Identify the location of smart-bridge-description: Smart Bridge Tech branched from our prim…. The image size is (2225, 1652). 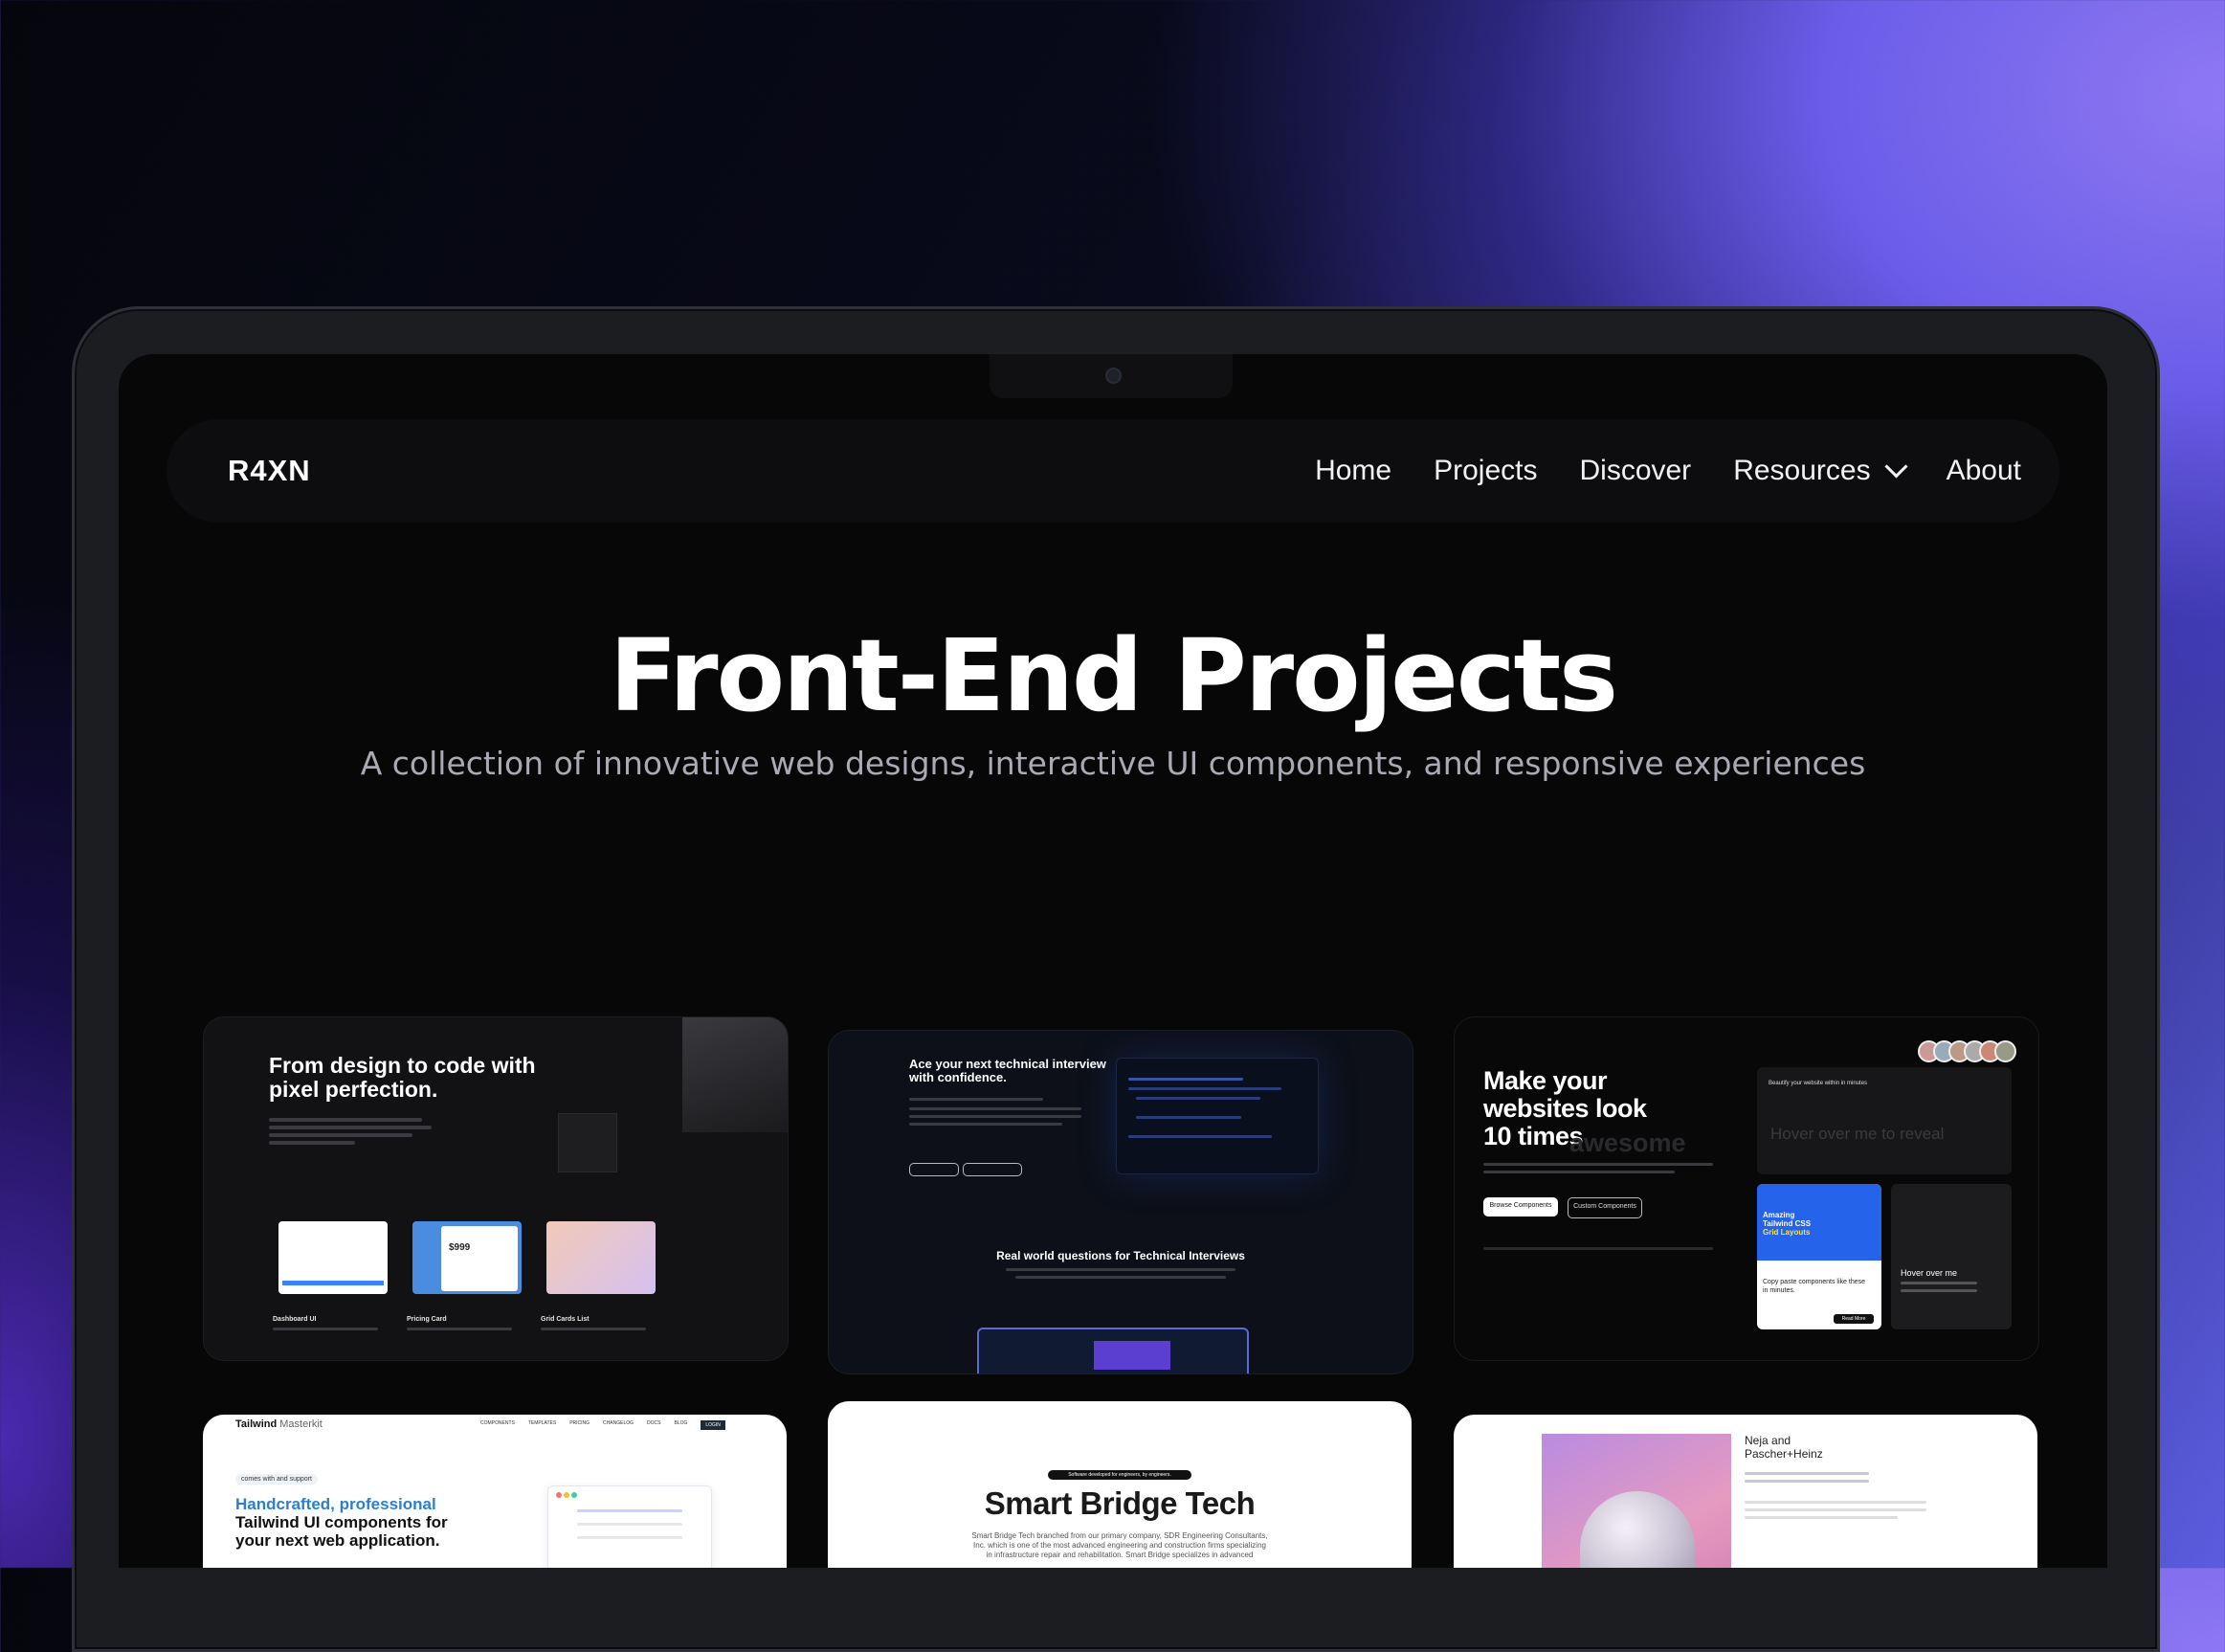
(1120, 1545).